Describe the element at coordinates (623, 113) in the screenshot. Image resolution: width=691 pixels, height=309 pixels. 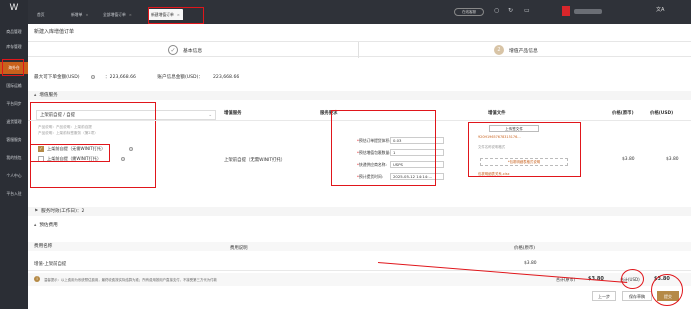
I see `col-price-orig: 价格(原币)` at that location.